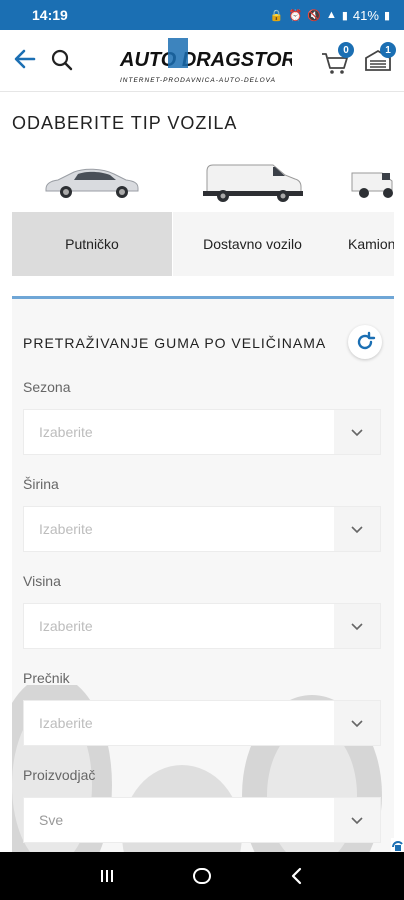 This screenshot has width=404, height=900. What do you see at coordinates (276, 15) in the screenshot?
I see `lock-icon: 🔒` at bounding box center [276, 15].